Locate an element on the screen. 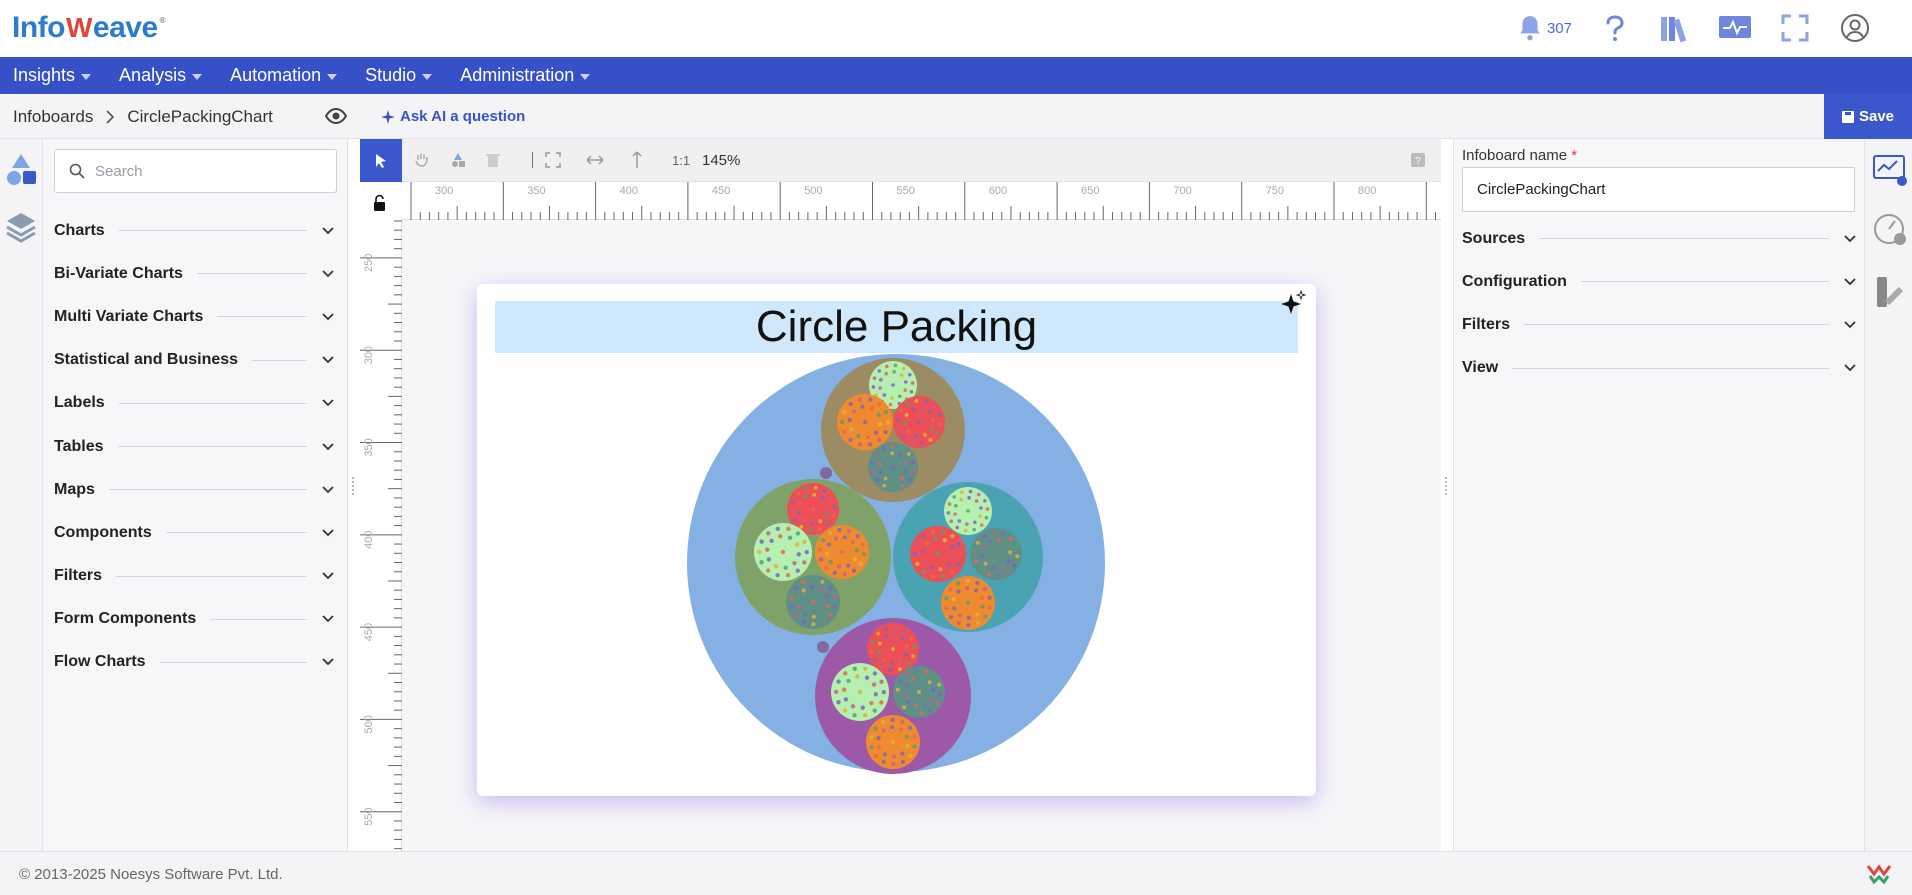 This screenshot has width=1912, height=895. nav-automation: Automation is located at coordinates (284, 75).